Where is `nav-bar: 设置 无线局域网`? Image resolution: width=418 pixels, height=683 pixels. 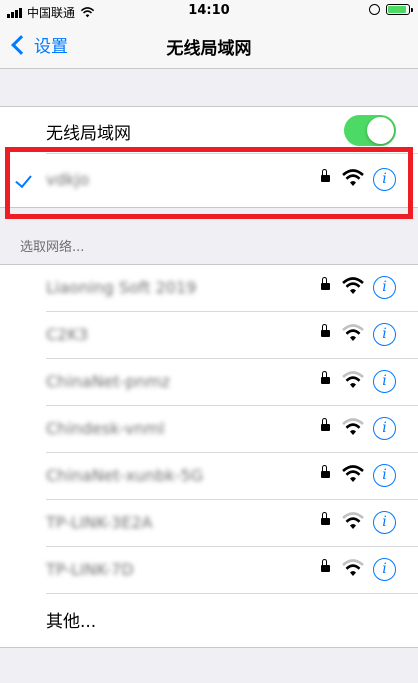 nav-bar: 设置 无线局域网 is located at coordinates (209, 45).